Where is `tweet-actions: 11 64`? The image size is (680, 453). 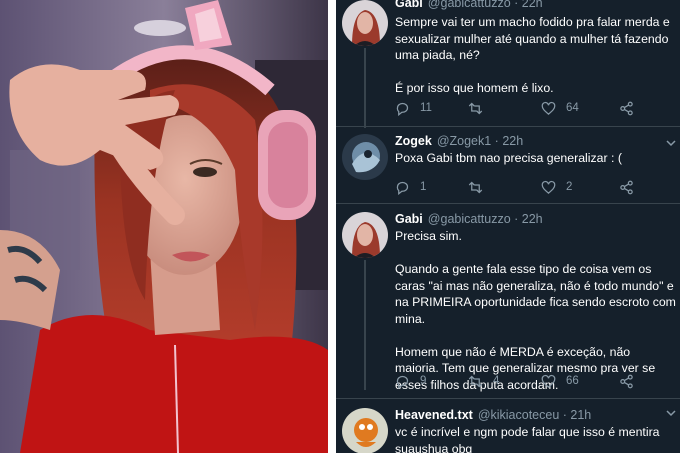 tweet-actions: 11 64 is located at coordinates (515, 108).